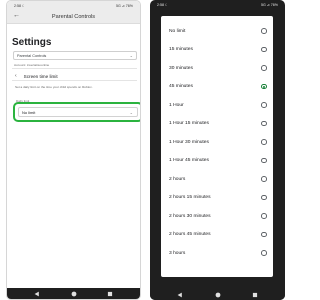 Image resolution: width=320 pixels, height=300 pixels. I want to click on app-title: Parental Controls, so click(73, 16).